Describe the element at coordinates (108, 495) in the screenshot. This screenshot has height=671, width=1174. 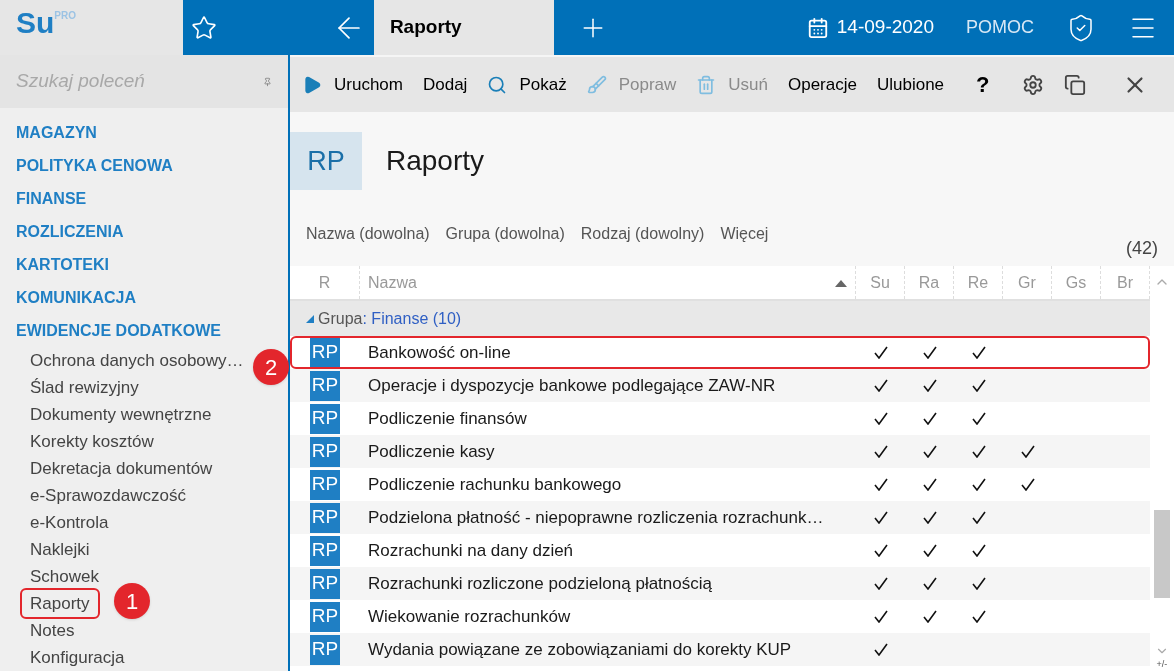
I see `sidebar-item: e-Sprawozdawczość` at that location.